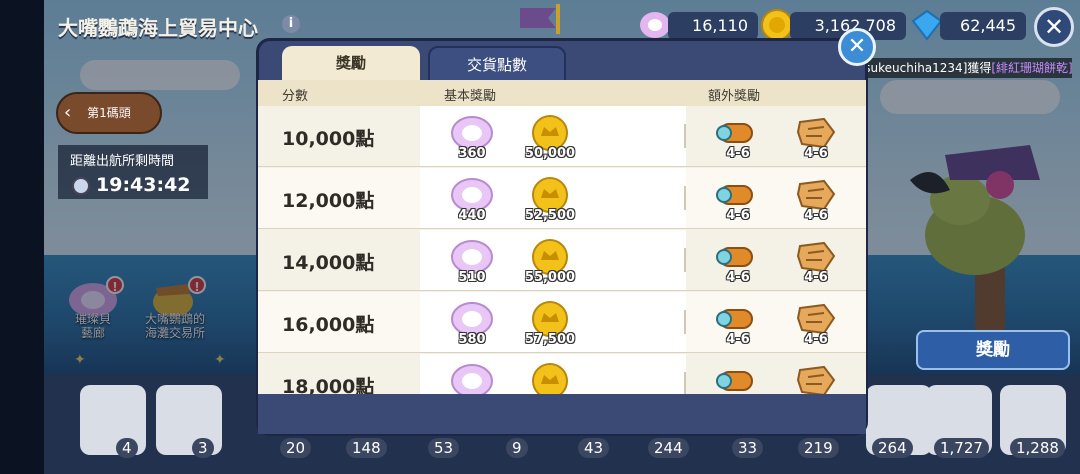  I want to click on telescope-reward-icon, so click(736, 378).